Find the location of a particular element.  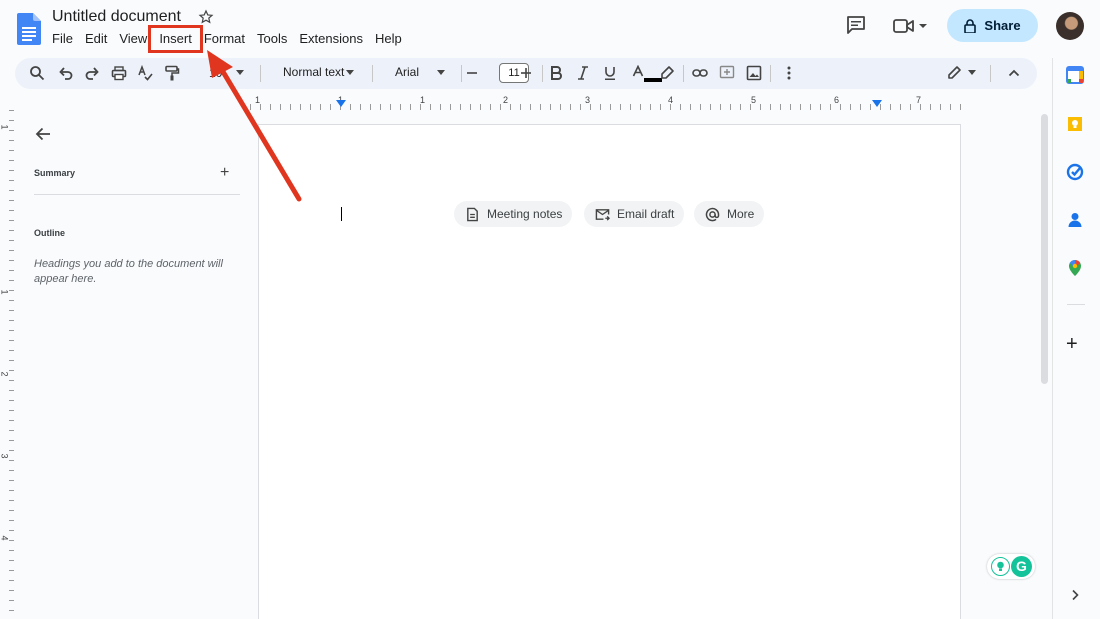

contacts-icon is located at coordinates (1075, 220).